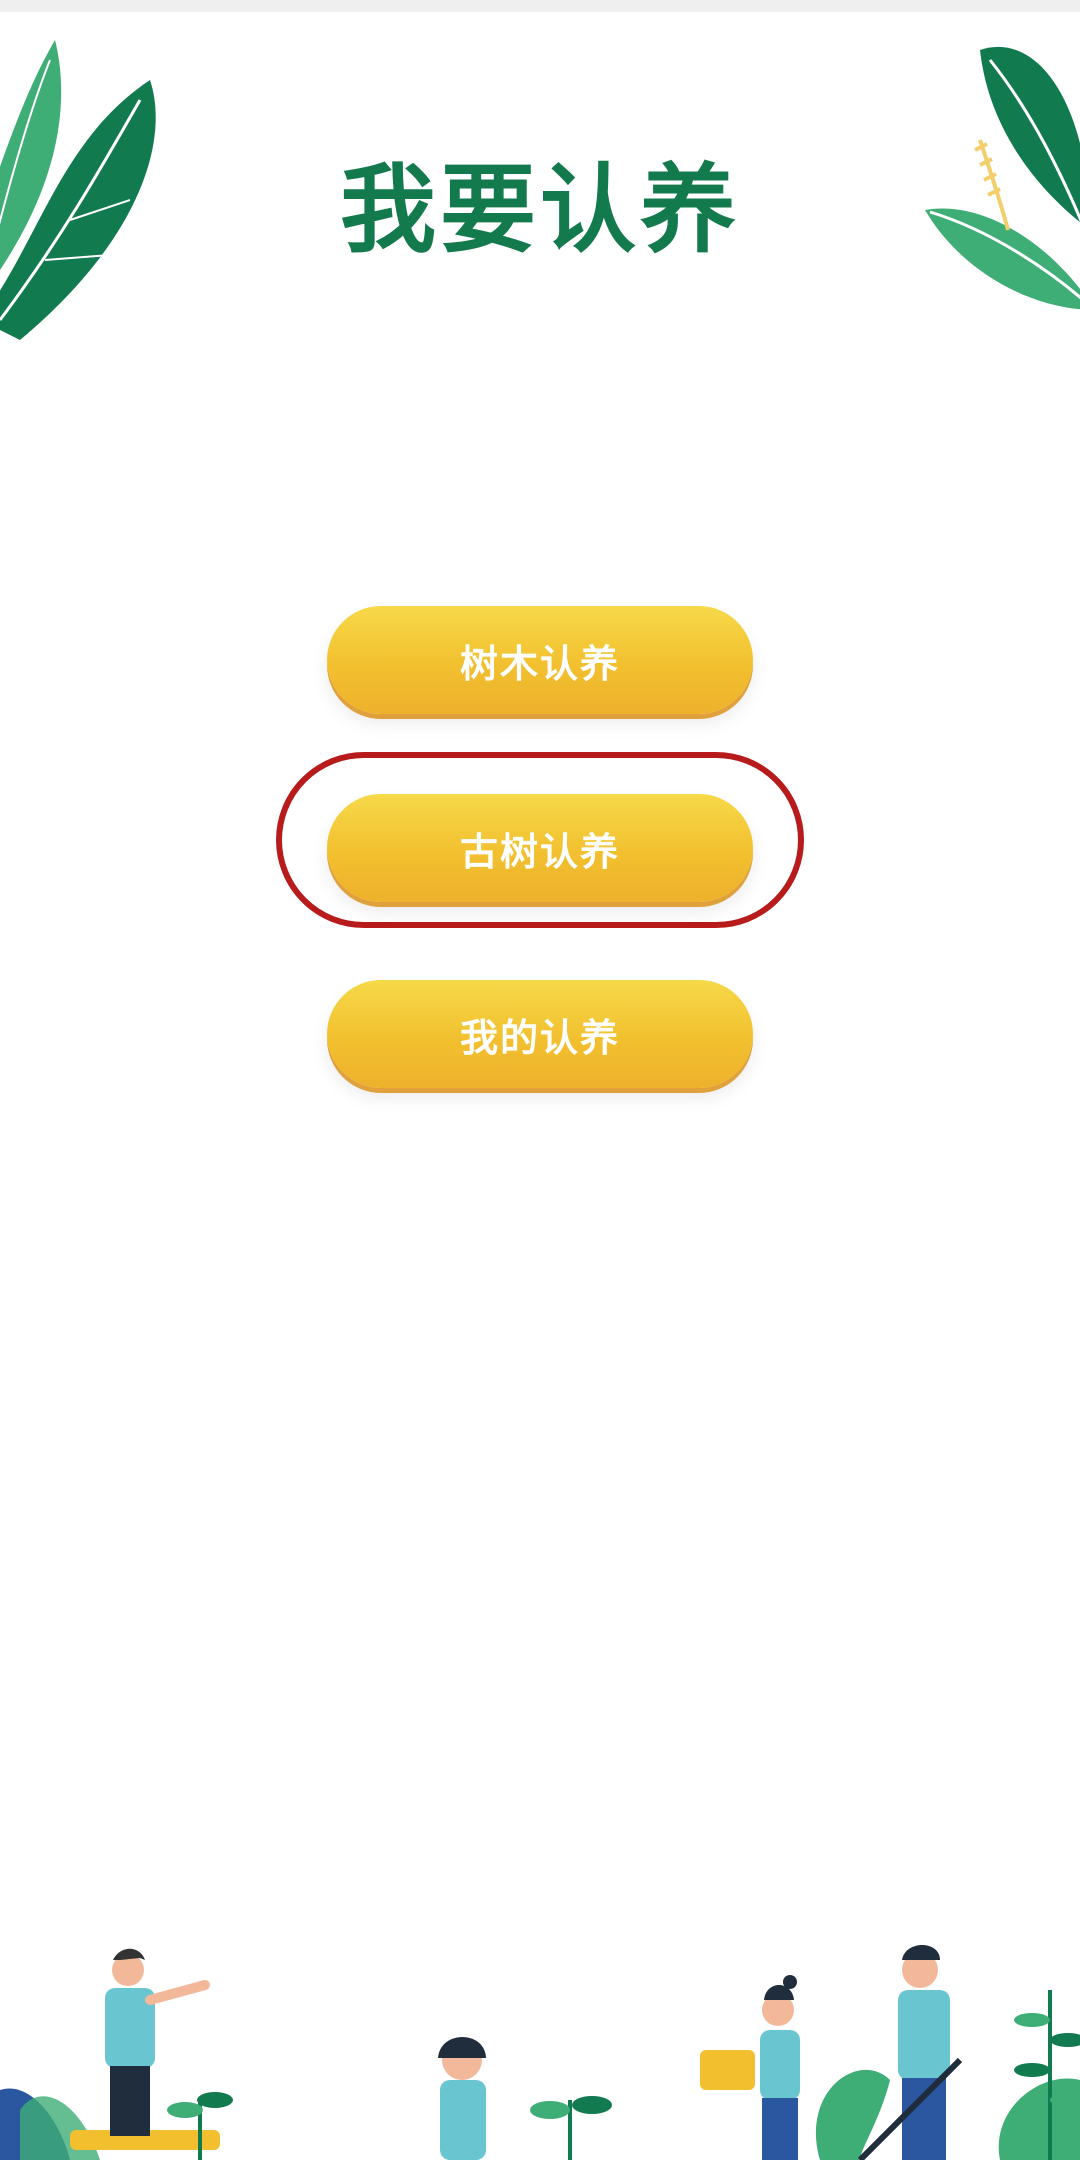  Describe the element at coordinates (540, 6) in the screenshot. I see `status-strip` at that location.